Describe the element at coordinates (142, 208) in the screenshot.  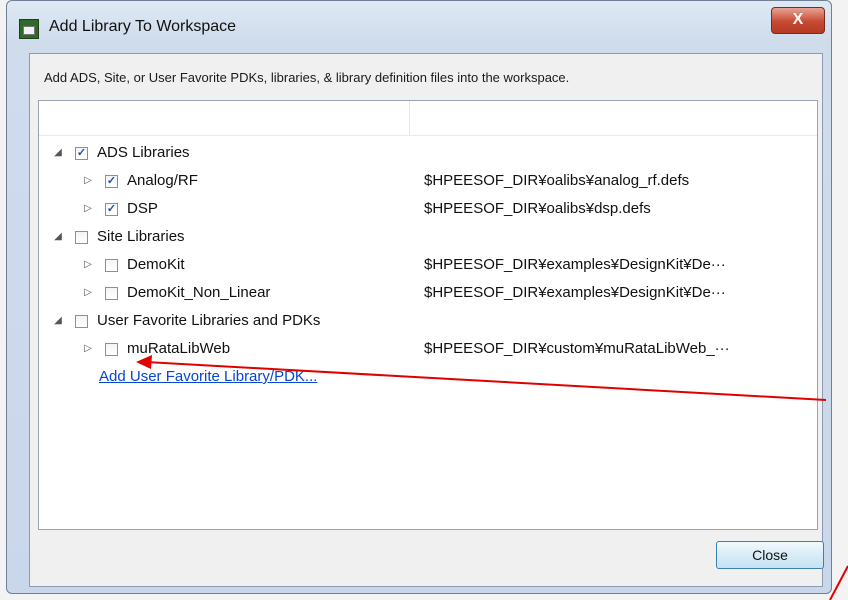
I see `tree-item-label: DSP` at that location.